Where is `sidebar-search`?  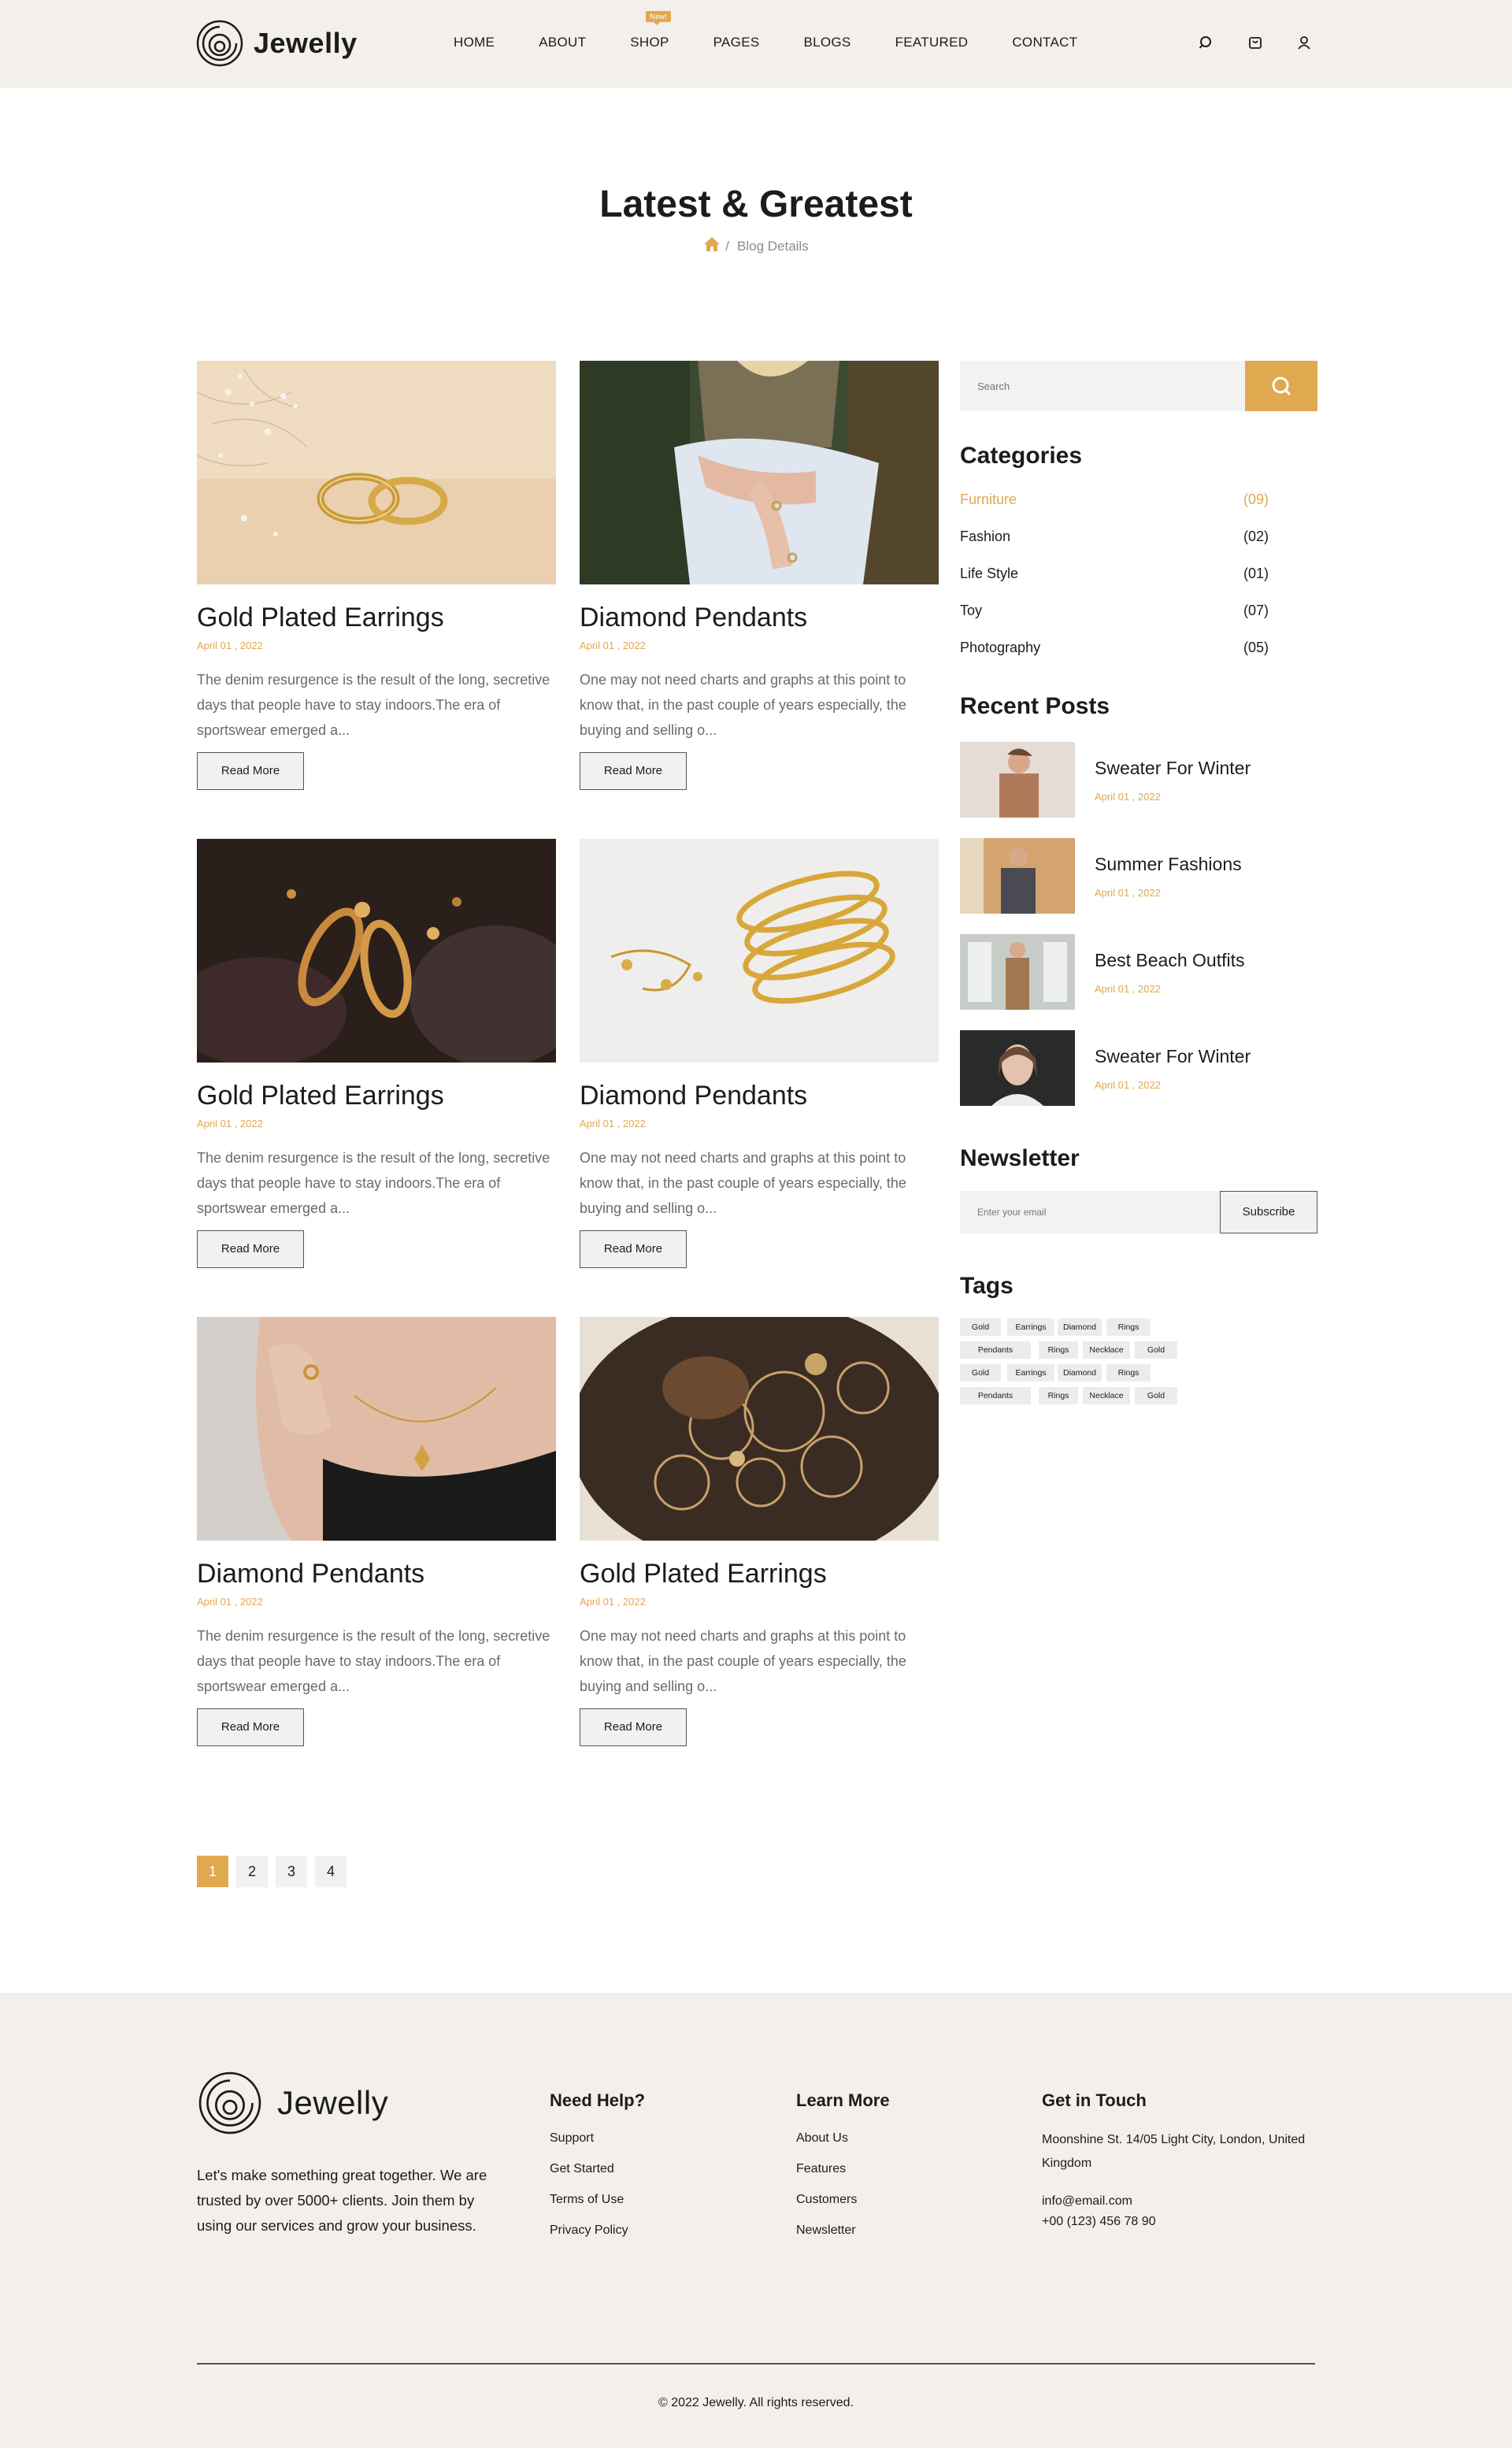 sidebar-search is located at coordinates (1102, 386).